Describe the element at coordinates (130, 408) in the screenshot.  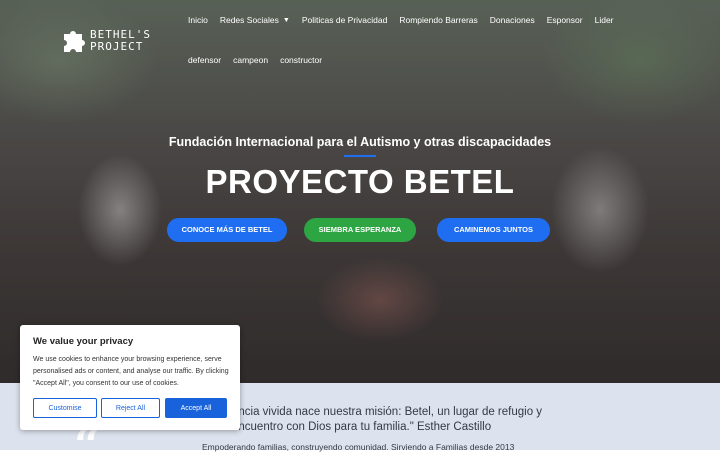
I see `reject-all-button: Reject All` at that location.